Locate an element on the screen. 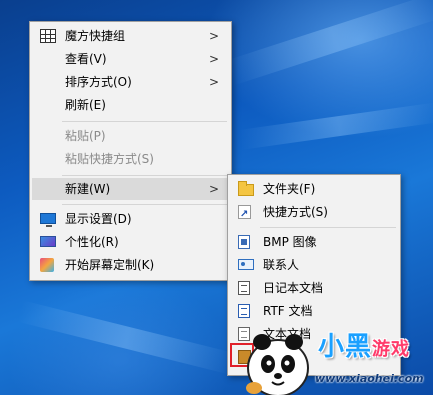  menu-item-new: 新建(W) > is located at coordinates (130, 189).